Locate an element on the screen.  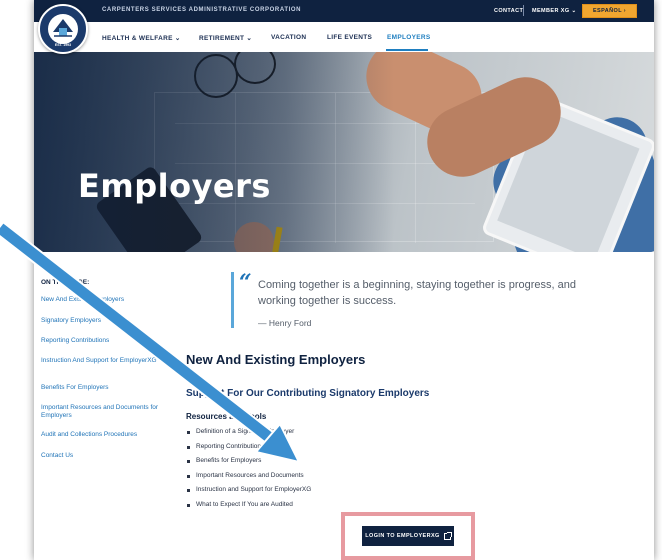
quote-author: — Henry Ford is located at coordinates (285, 323).